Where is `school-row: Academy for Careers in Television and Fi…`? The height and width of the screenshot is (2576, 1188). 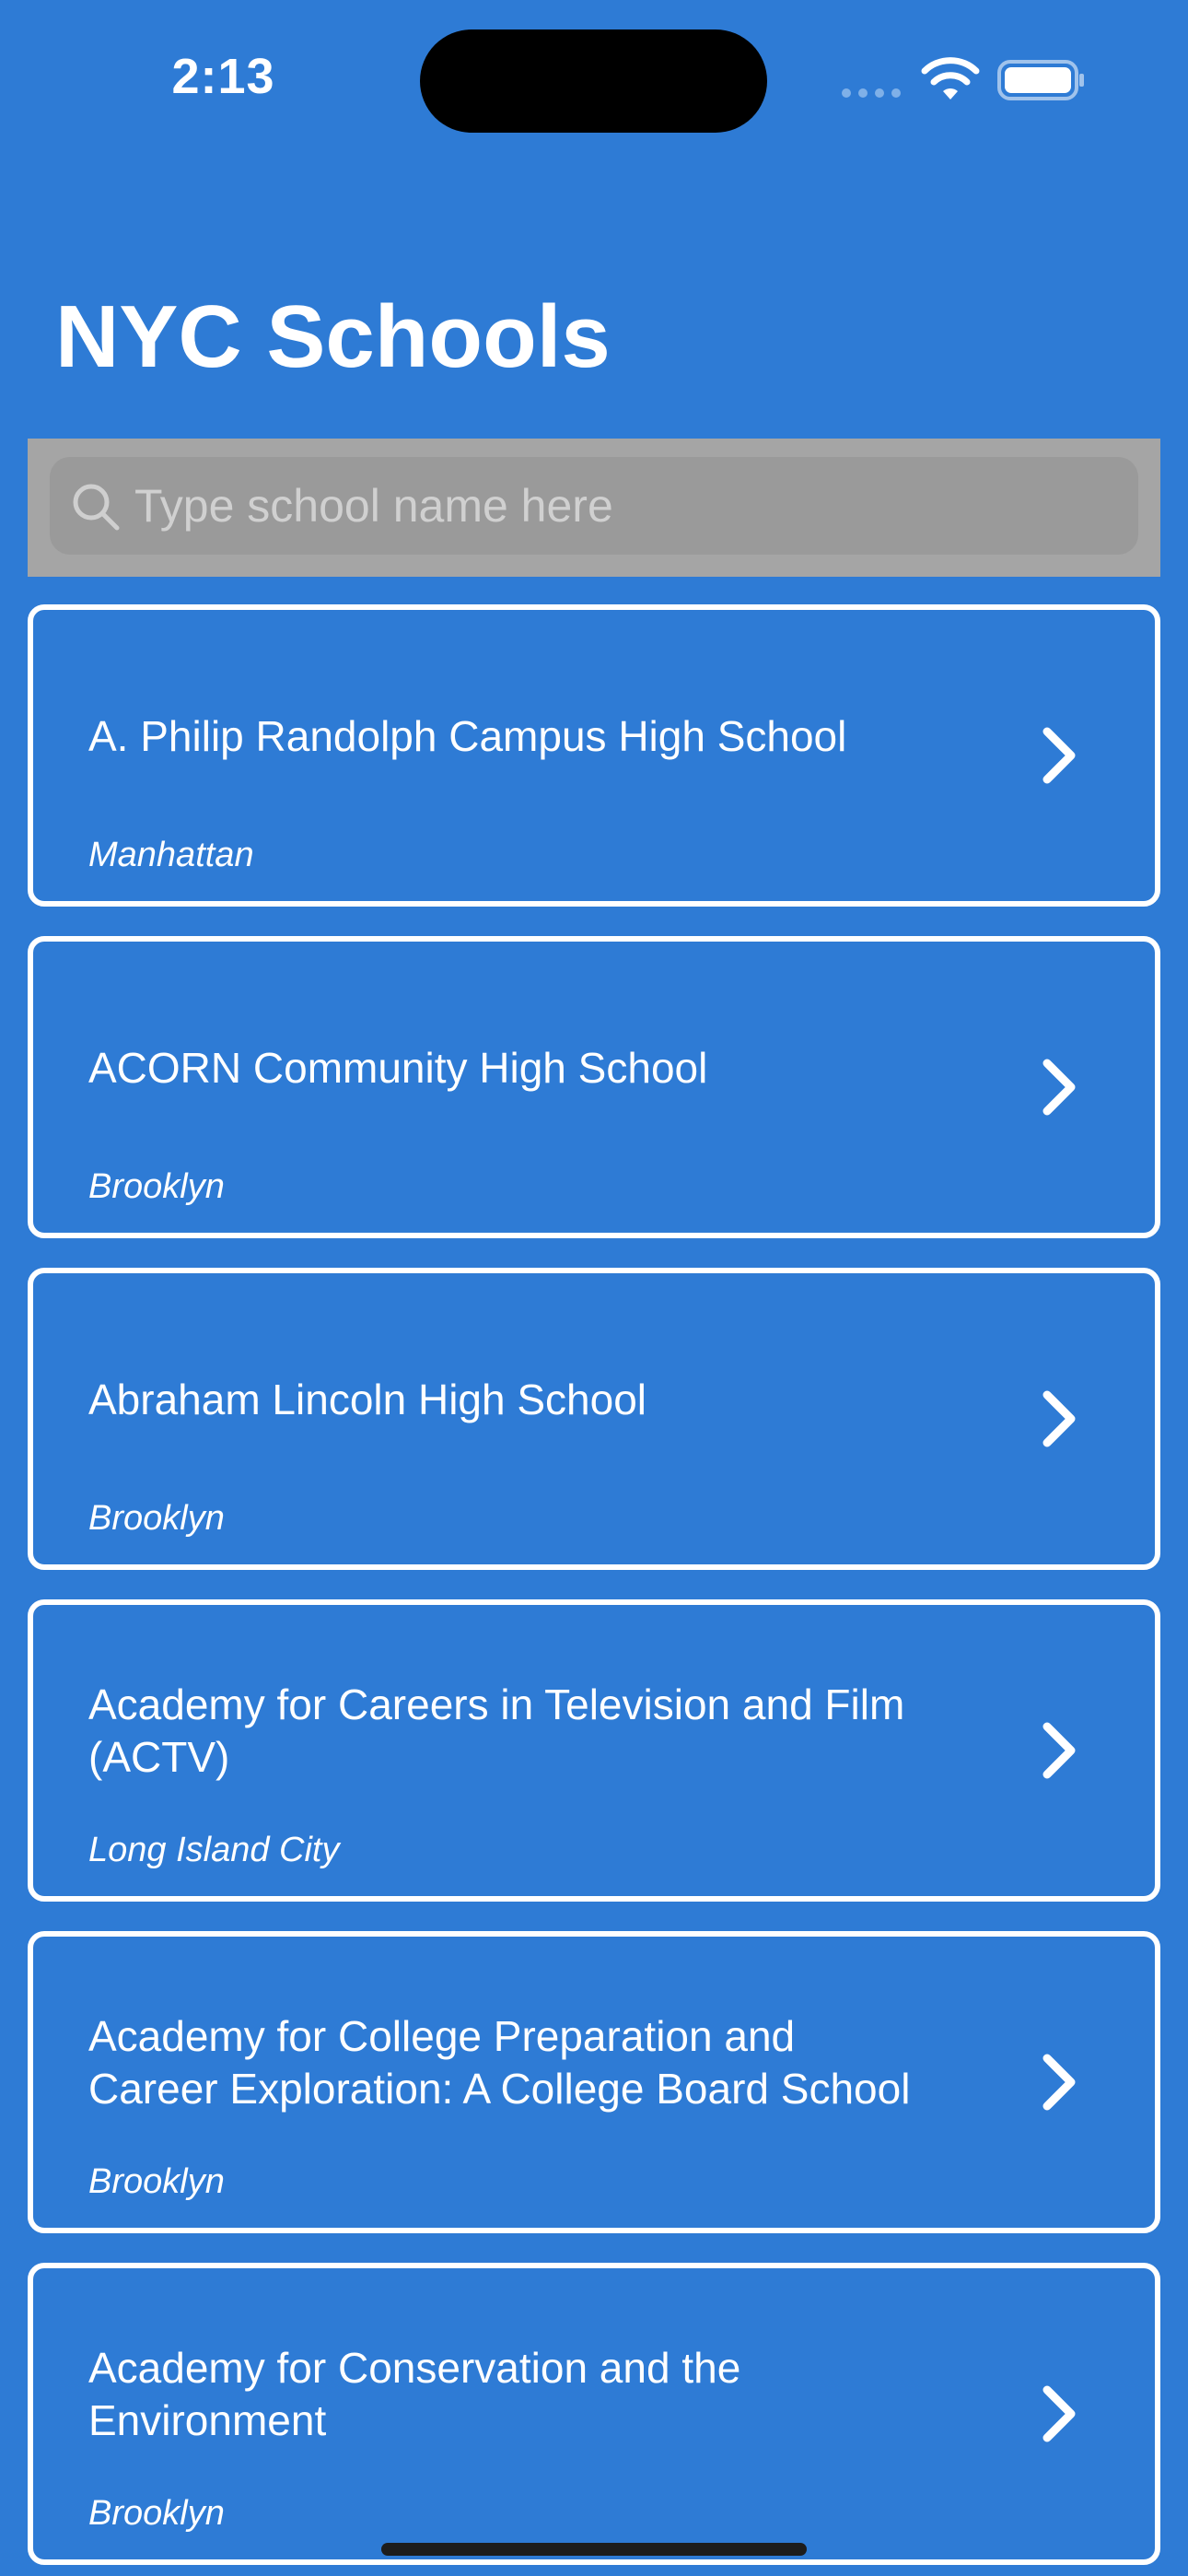
school-row: Academy for Careers in Television and Fi… is located at coordinates (594, 1750).